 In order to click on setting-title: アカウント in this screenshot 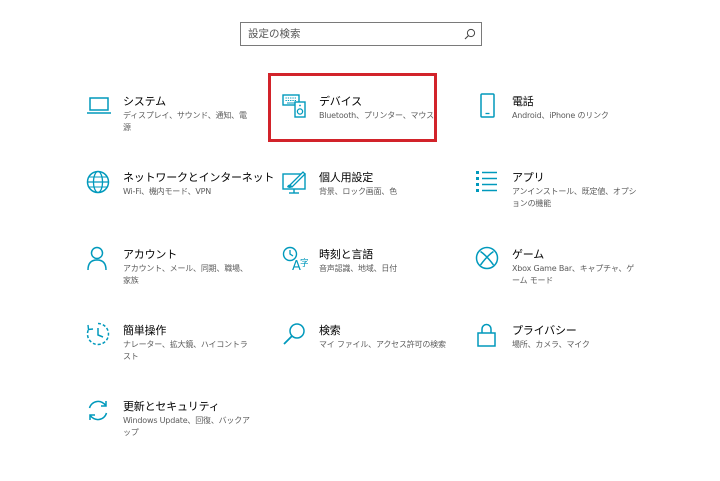, I will do `click(150, 254)`.